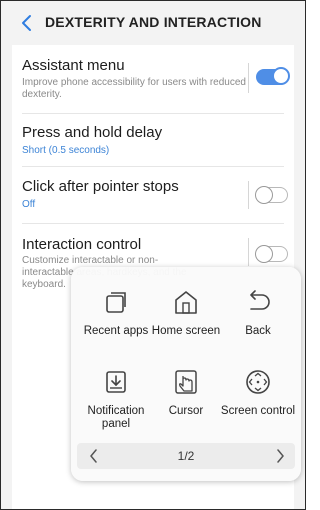 This screenshot has height=510, width=320. What do you see at coordinates (280, 456) in the screenshot?
I see `chevron-right-icon` at bounding box center [280, 456].